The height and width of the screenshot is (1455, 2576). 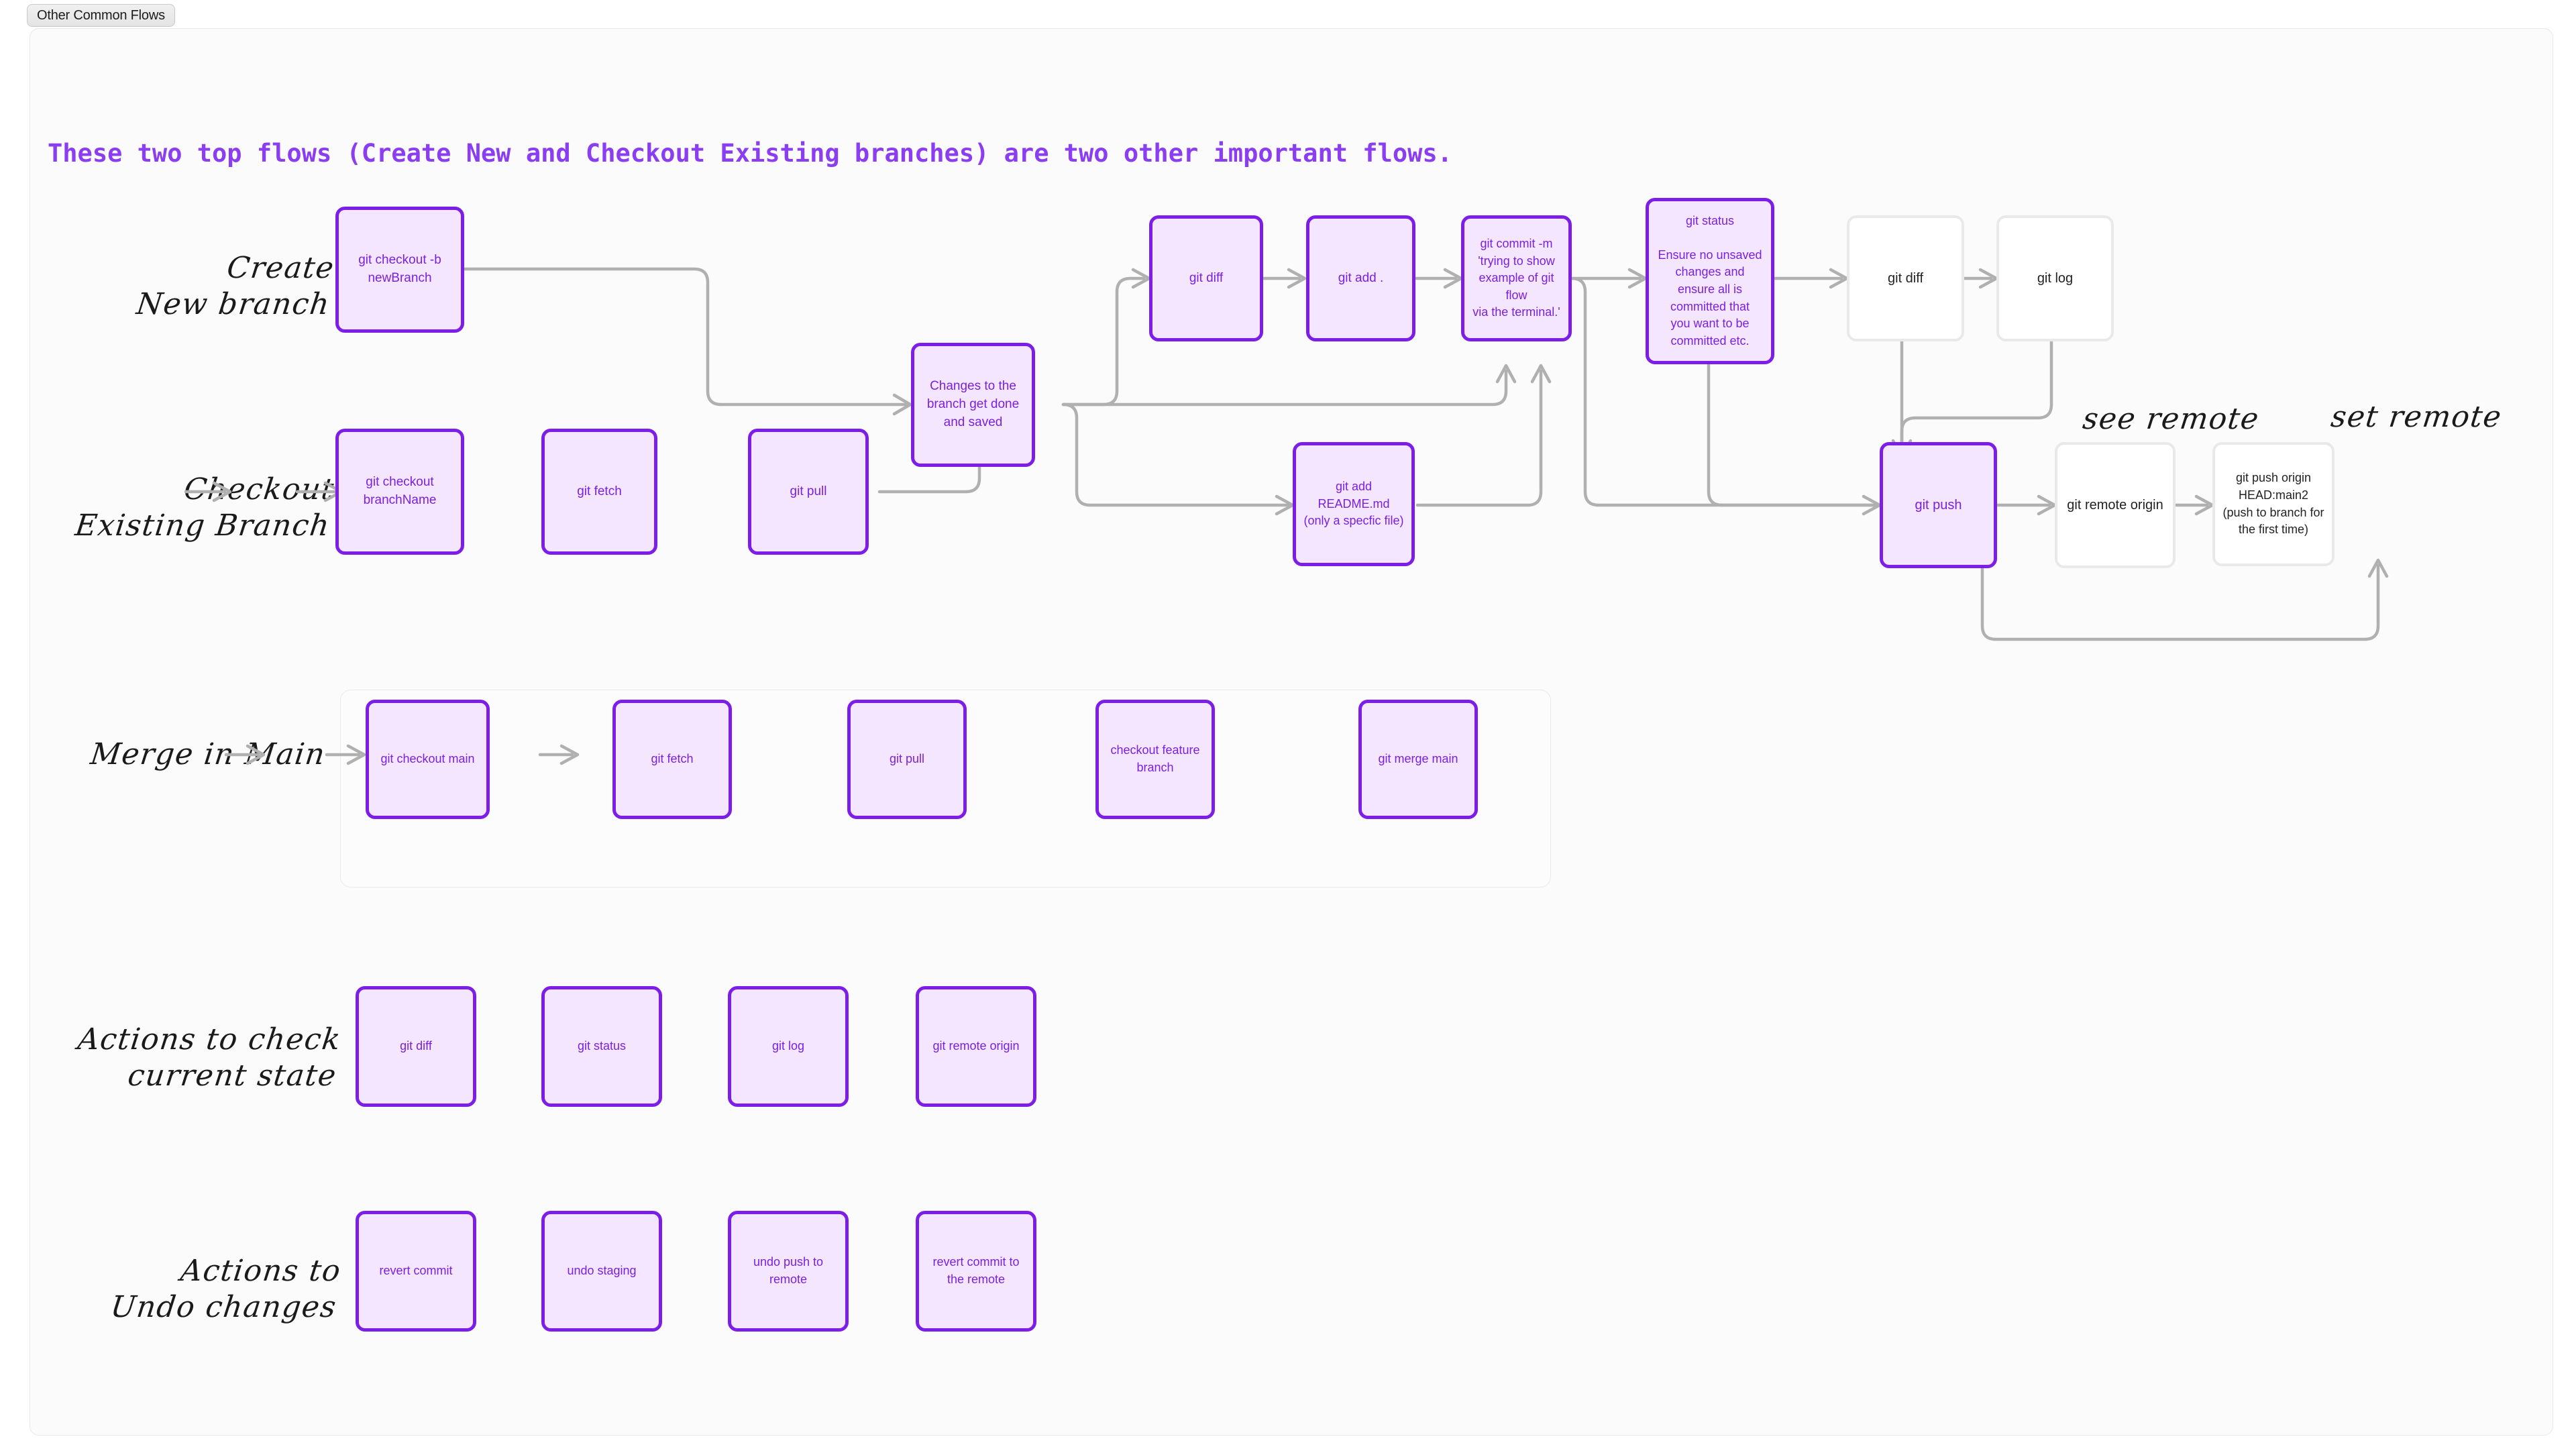 What do you see at coordinates (976, 1046) in the screenshot?
I see `node-check-git-remote-origin: git remote origin` at bounding box center [976, 1046].